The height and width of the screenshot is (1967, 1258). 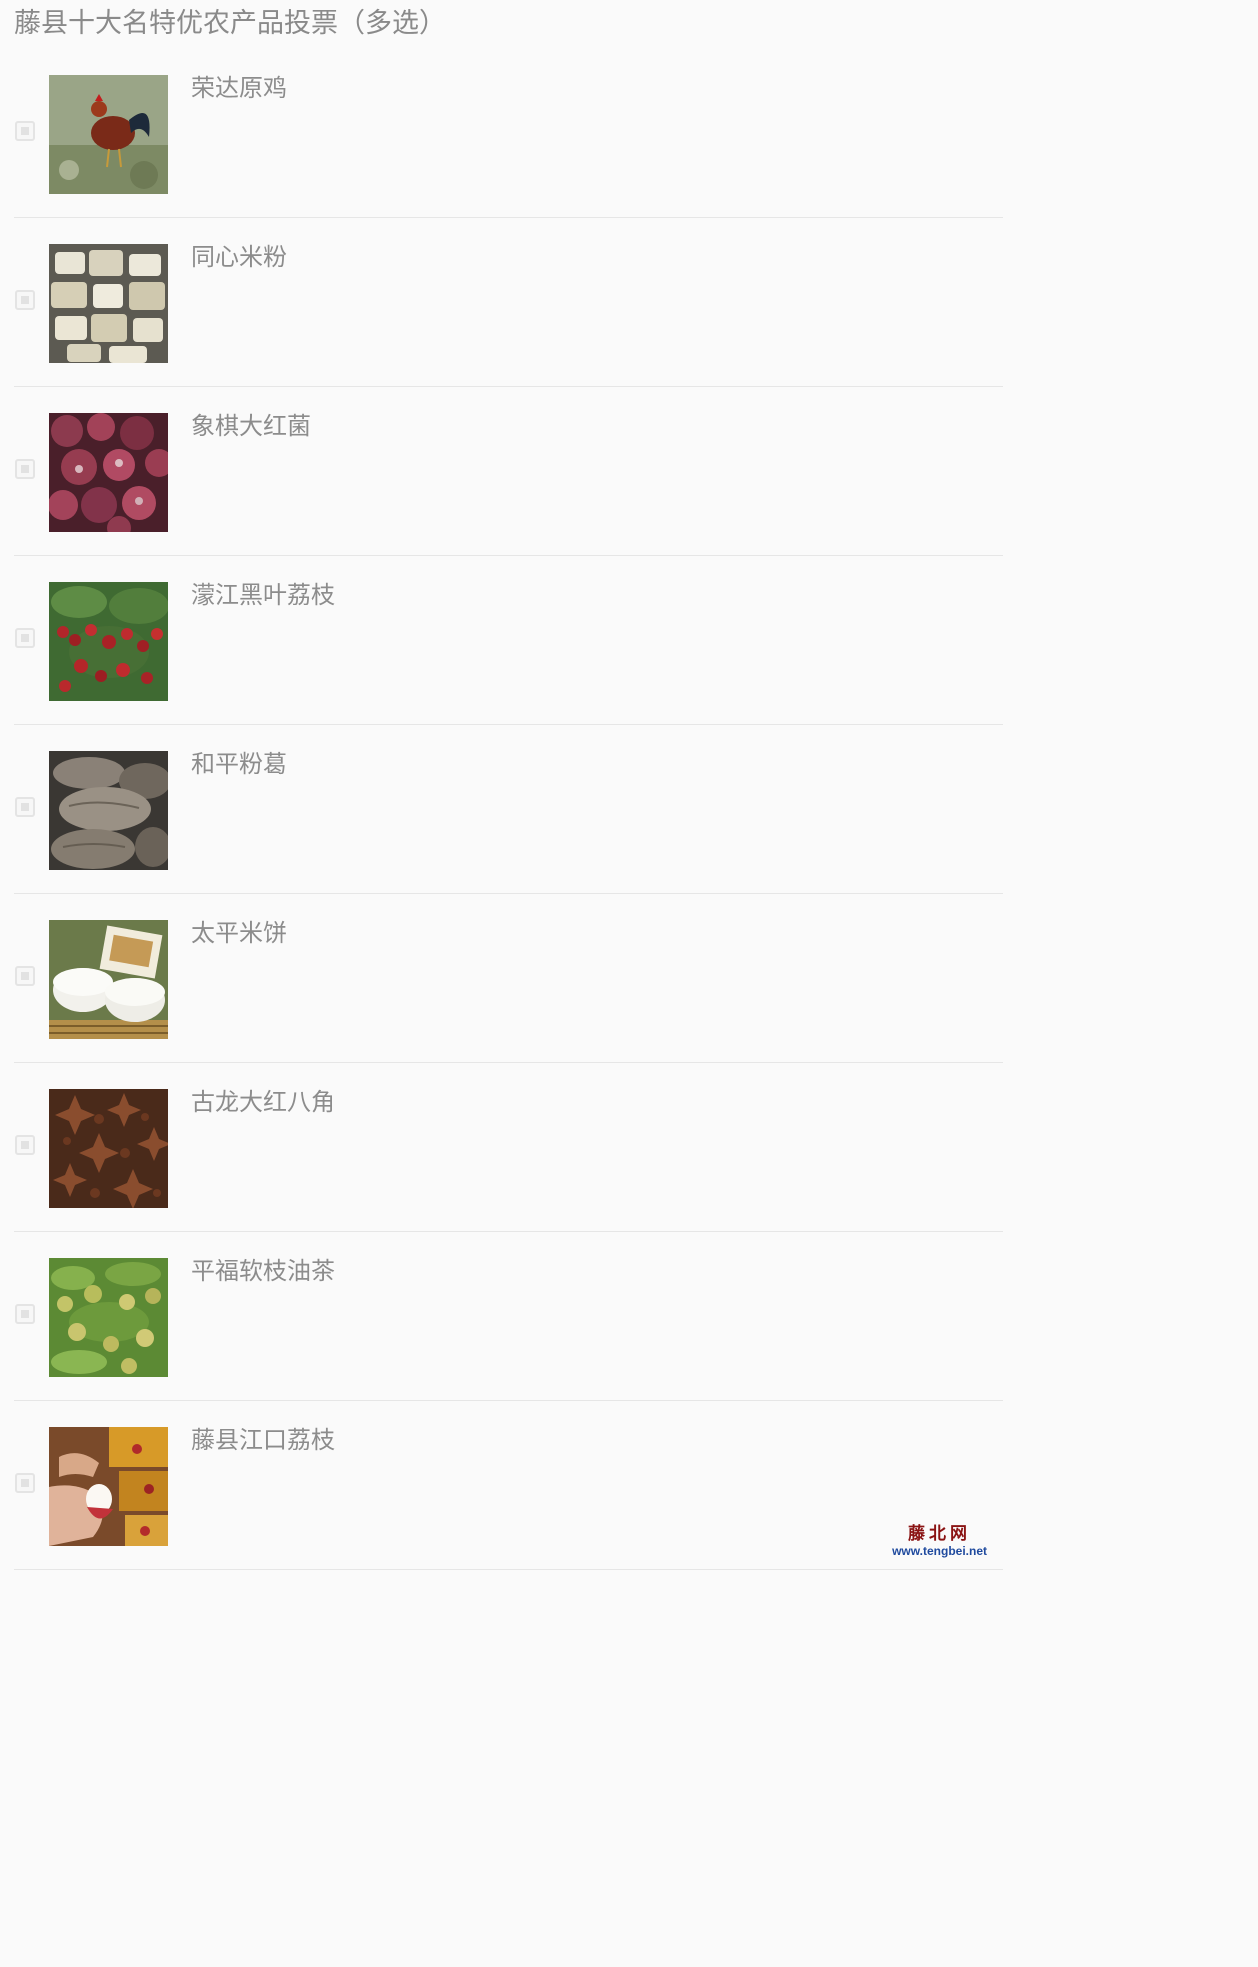 I want to click on list-item: 太平米饼, so click(x=508, y=978).